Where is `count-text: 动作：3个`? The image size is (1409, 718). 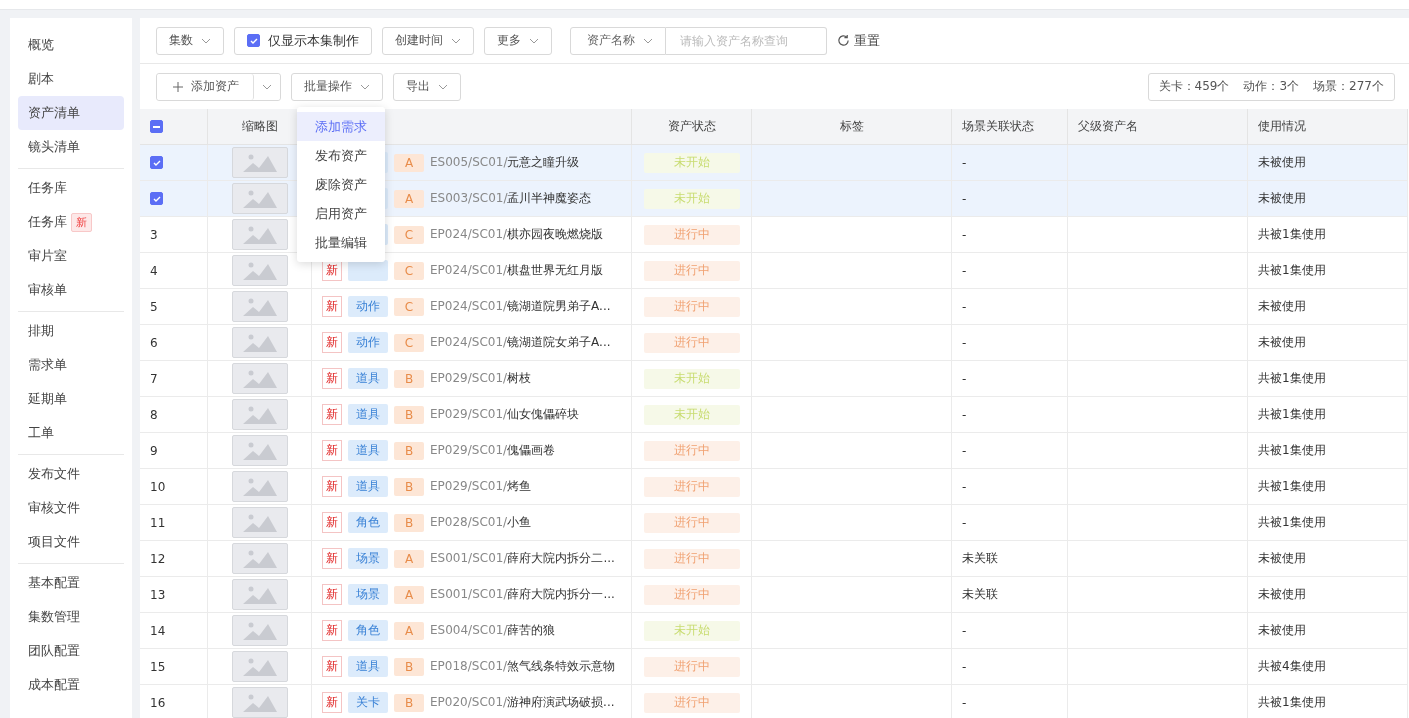 count-text: 动作：3个 is located at coordinates (1271, 86).